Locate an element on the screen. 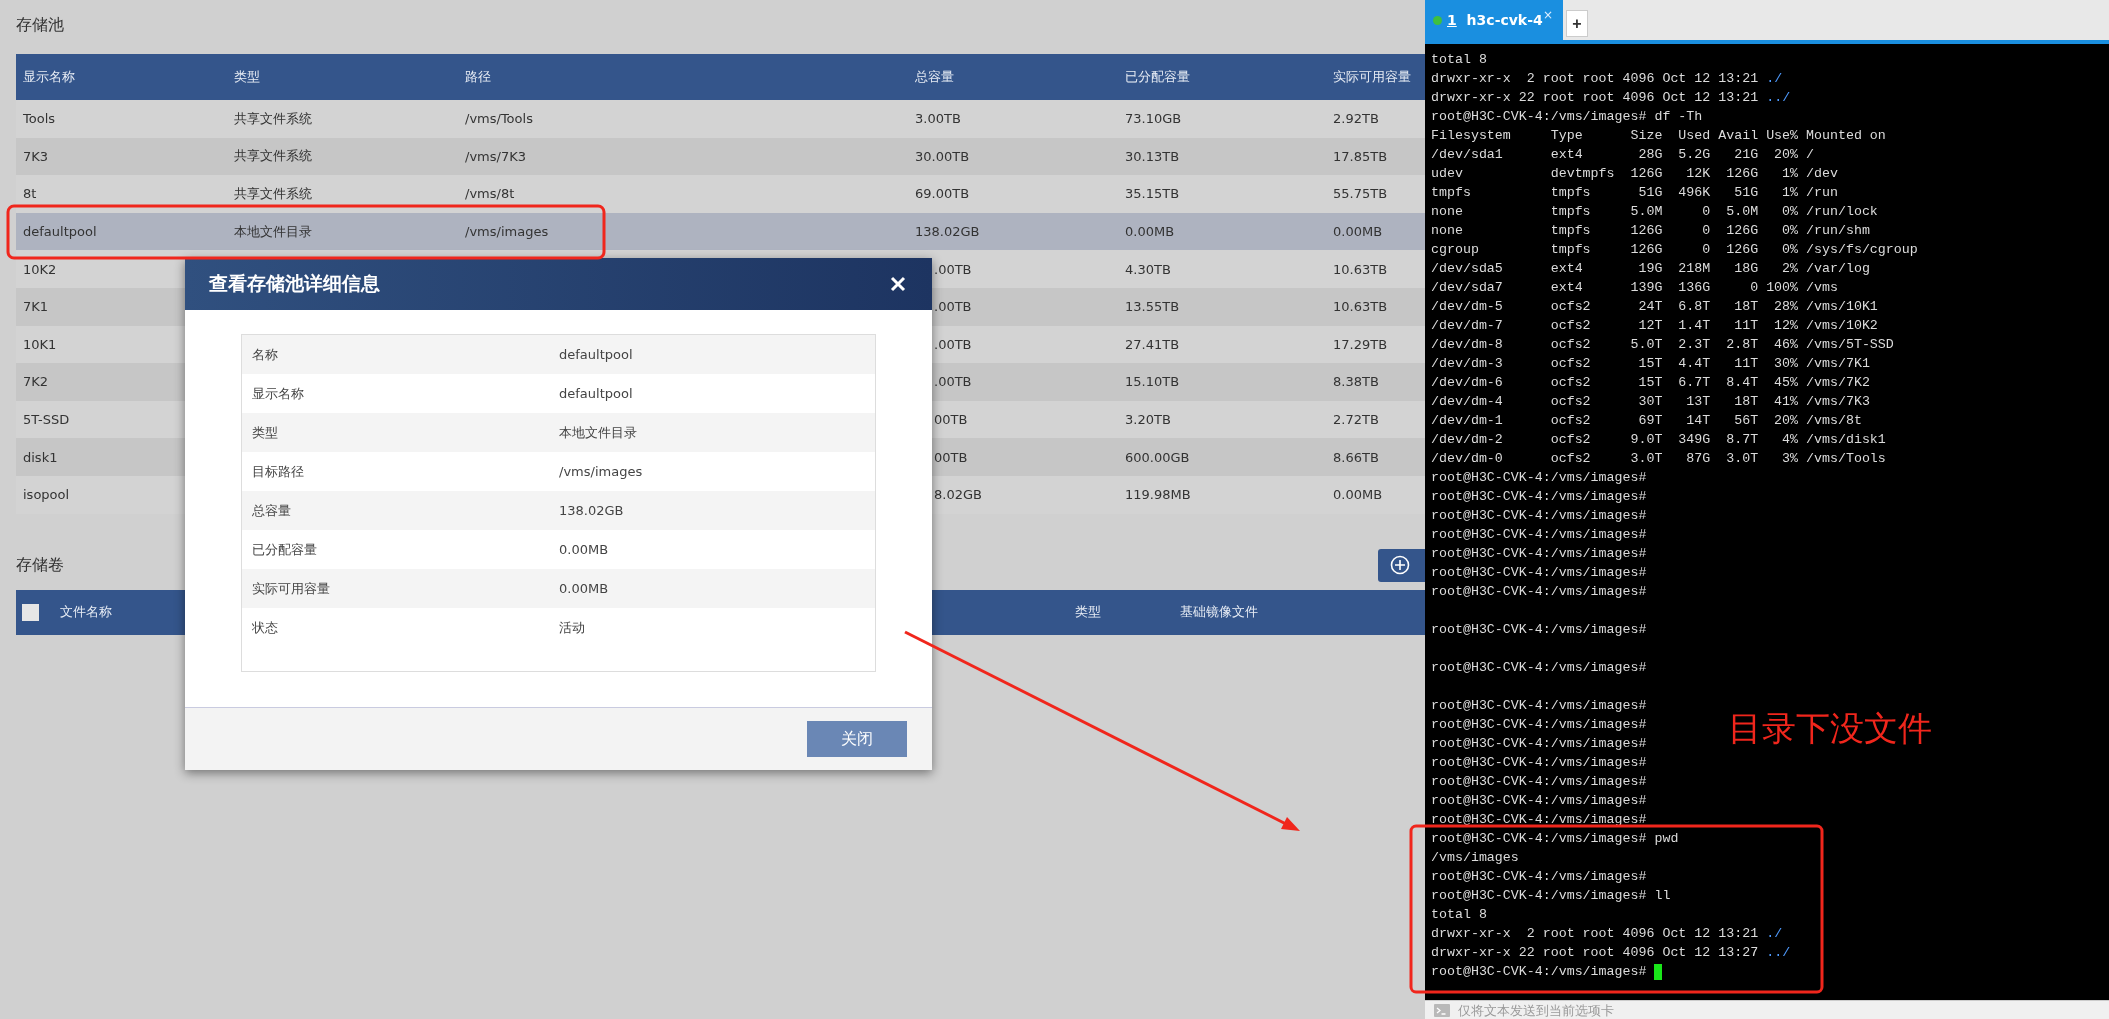  table-cell-text: isopool is located at coordinates (46, 495).